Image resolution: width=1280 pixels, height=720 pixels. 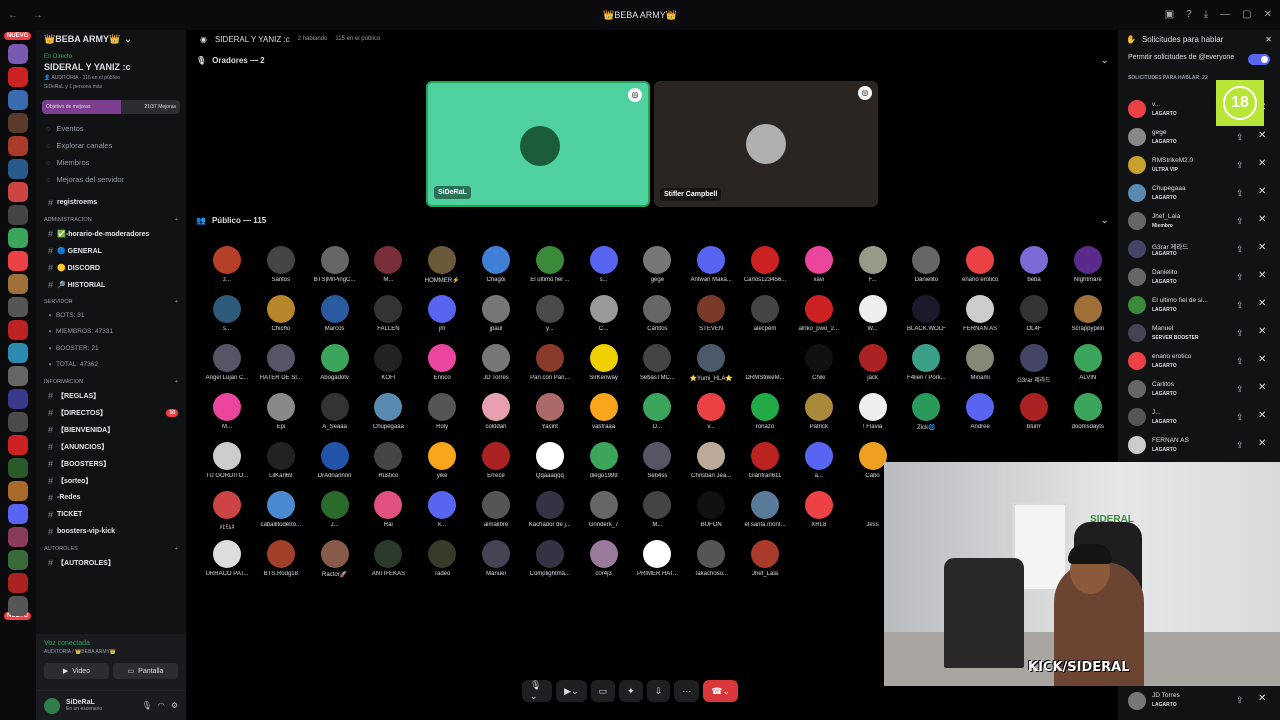 I want to click on audience-member: Chicho, so click(x=281, y=317).